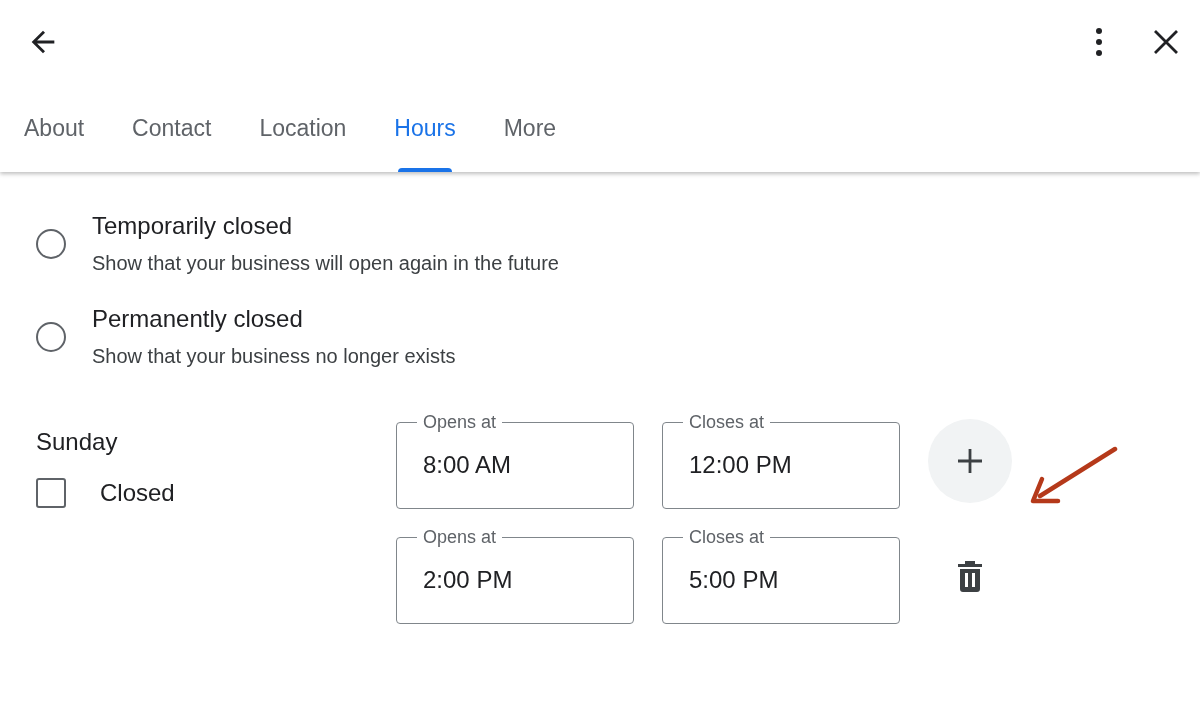  I want to click on tab: Location, so click(303, 128).